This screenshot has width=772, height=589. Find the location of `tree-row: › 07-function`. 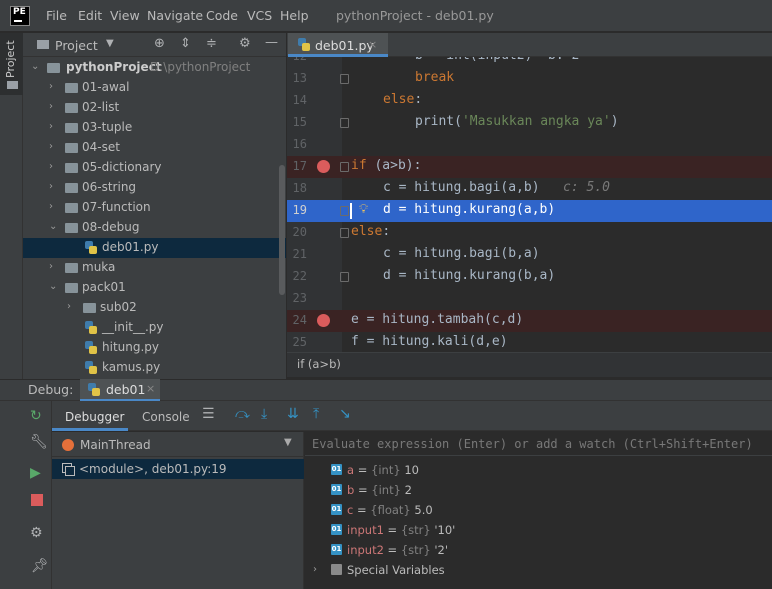

tree-row: › 07-function is located at coordinates (154, 208).